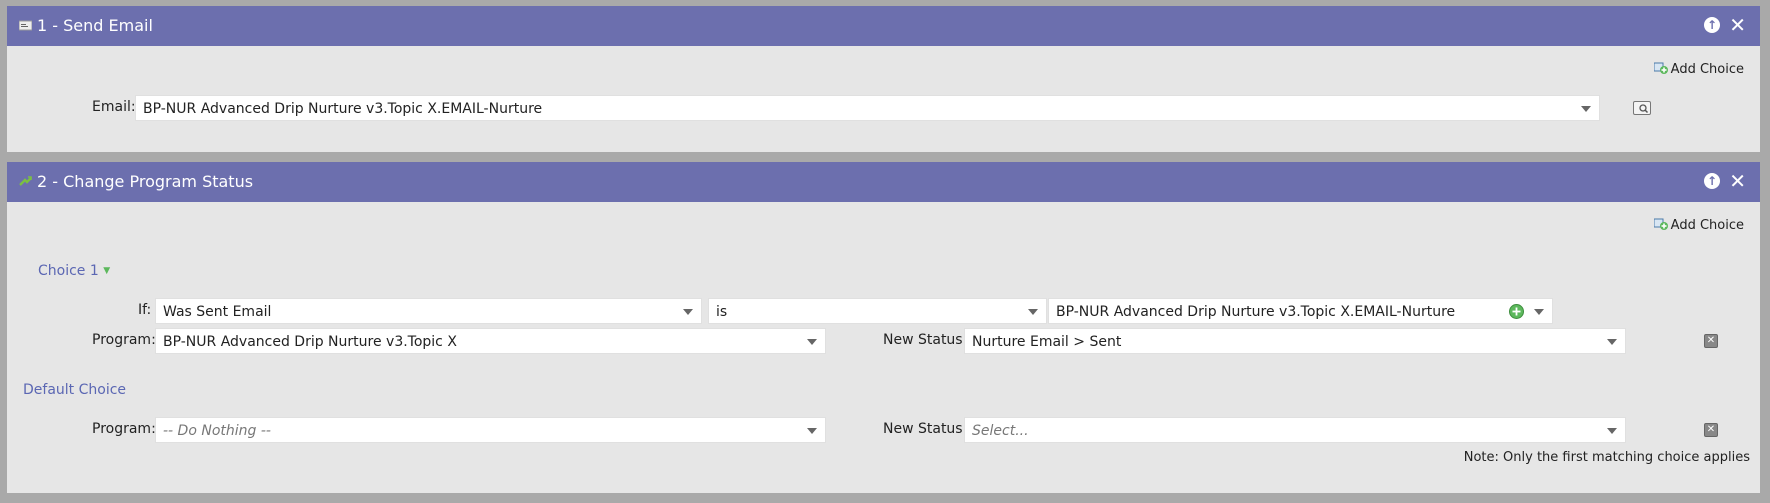  What do you see at coordinates (95, 25) in the screenshot?
I see `step-title: 1 - Send Email` at bounding box center [95, 25].